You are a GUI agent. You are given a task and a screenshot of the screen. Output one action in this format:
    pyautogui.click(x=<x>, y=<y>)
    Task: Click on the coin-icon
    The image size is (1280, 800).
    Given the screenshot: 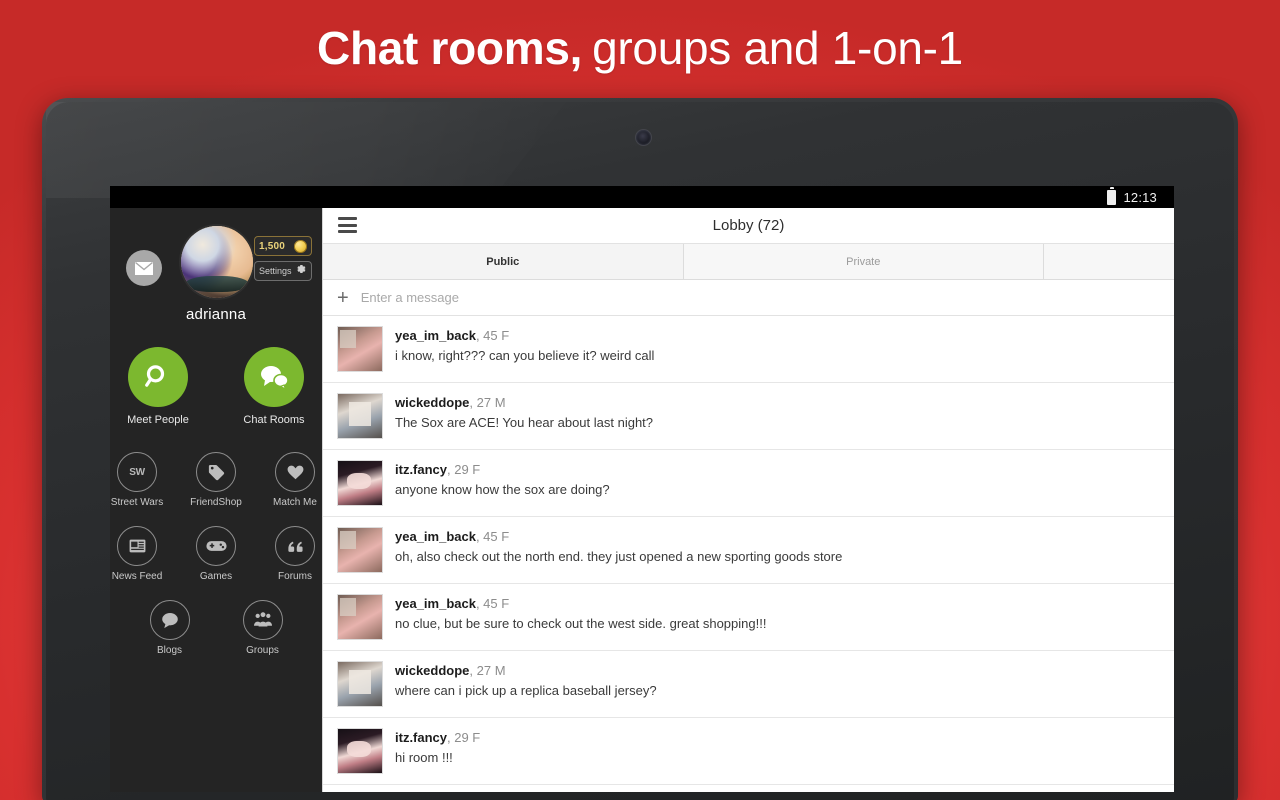 What is the action you would take?
    pyautogui.click(x=300, y=246)
    